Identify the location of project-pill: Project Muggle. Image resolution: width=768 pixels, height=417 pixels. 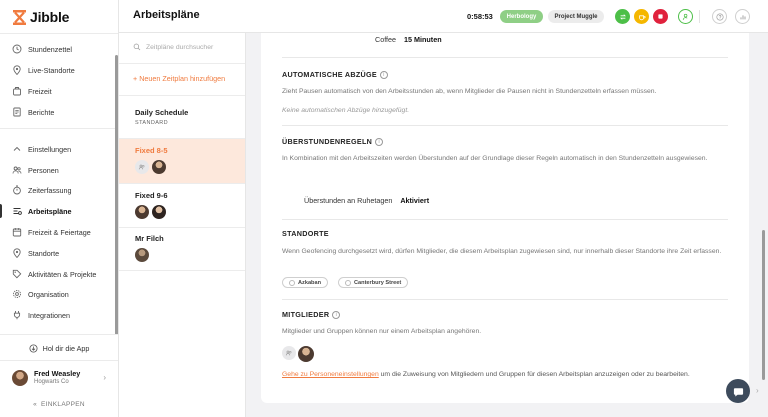
(576, 16).